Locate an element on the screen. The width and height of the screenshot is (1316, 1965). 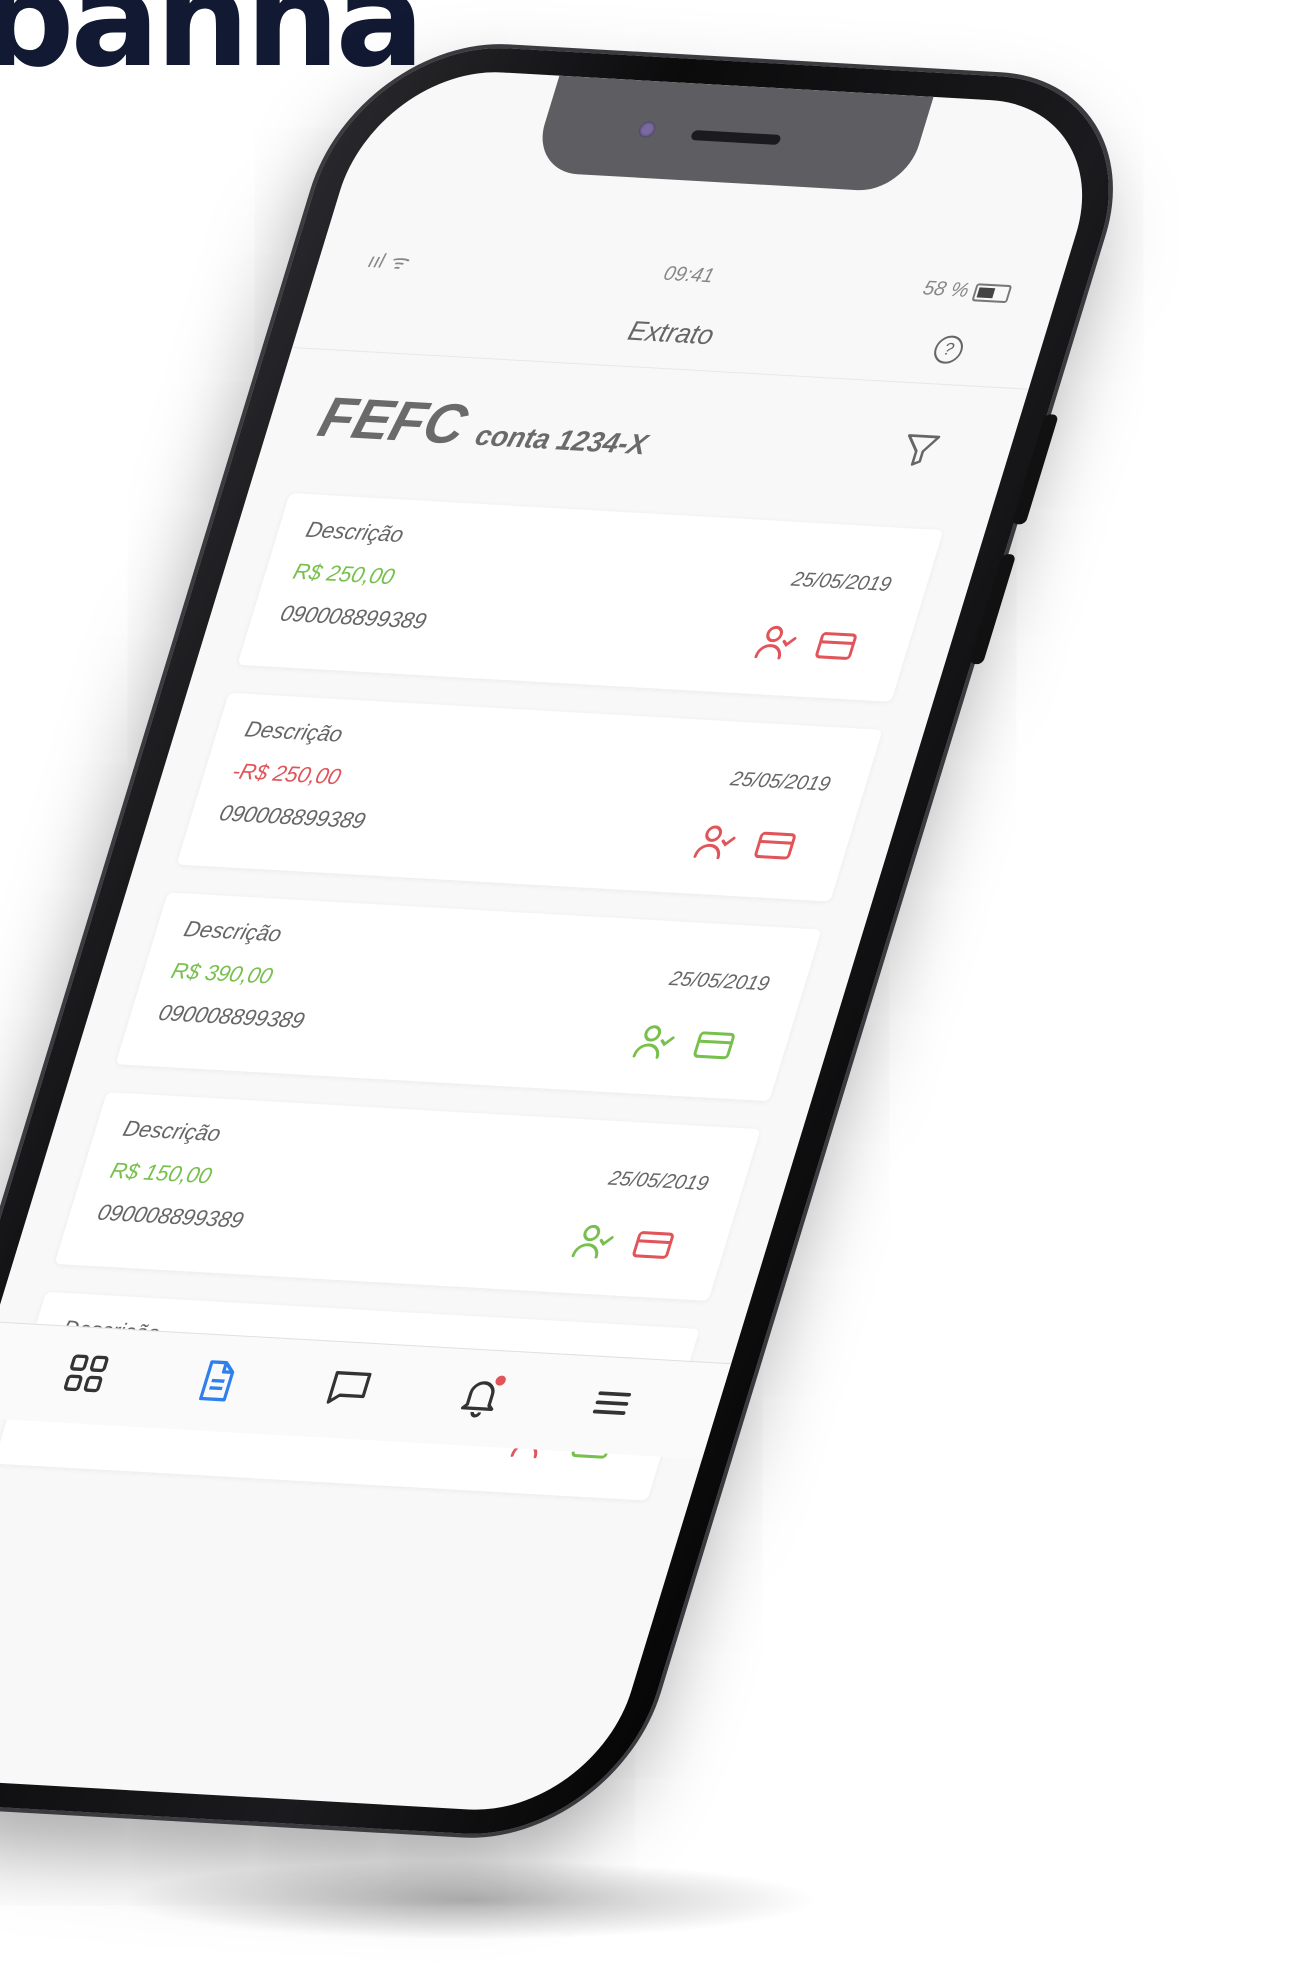
menu-icon is located at coordinates (611, 1405).